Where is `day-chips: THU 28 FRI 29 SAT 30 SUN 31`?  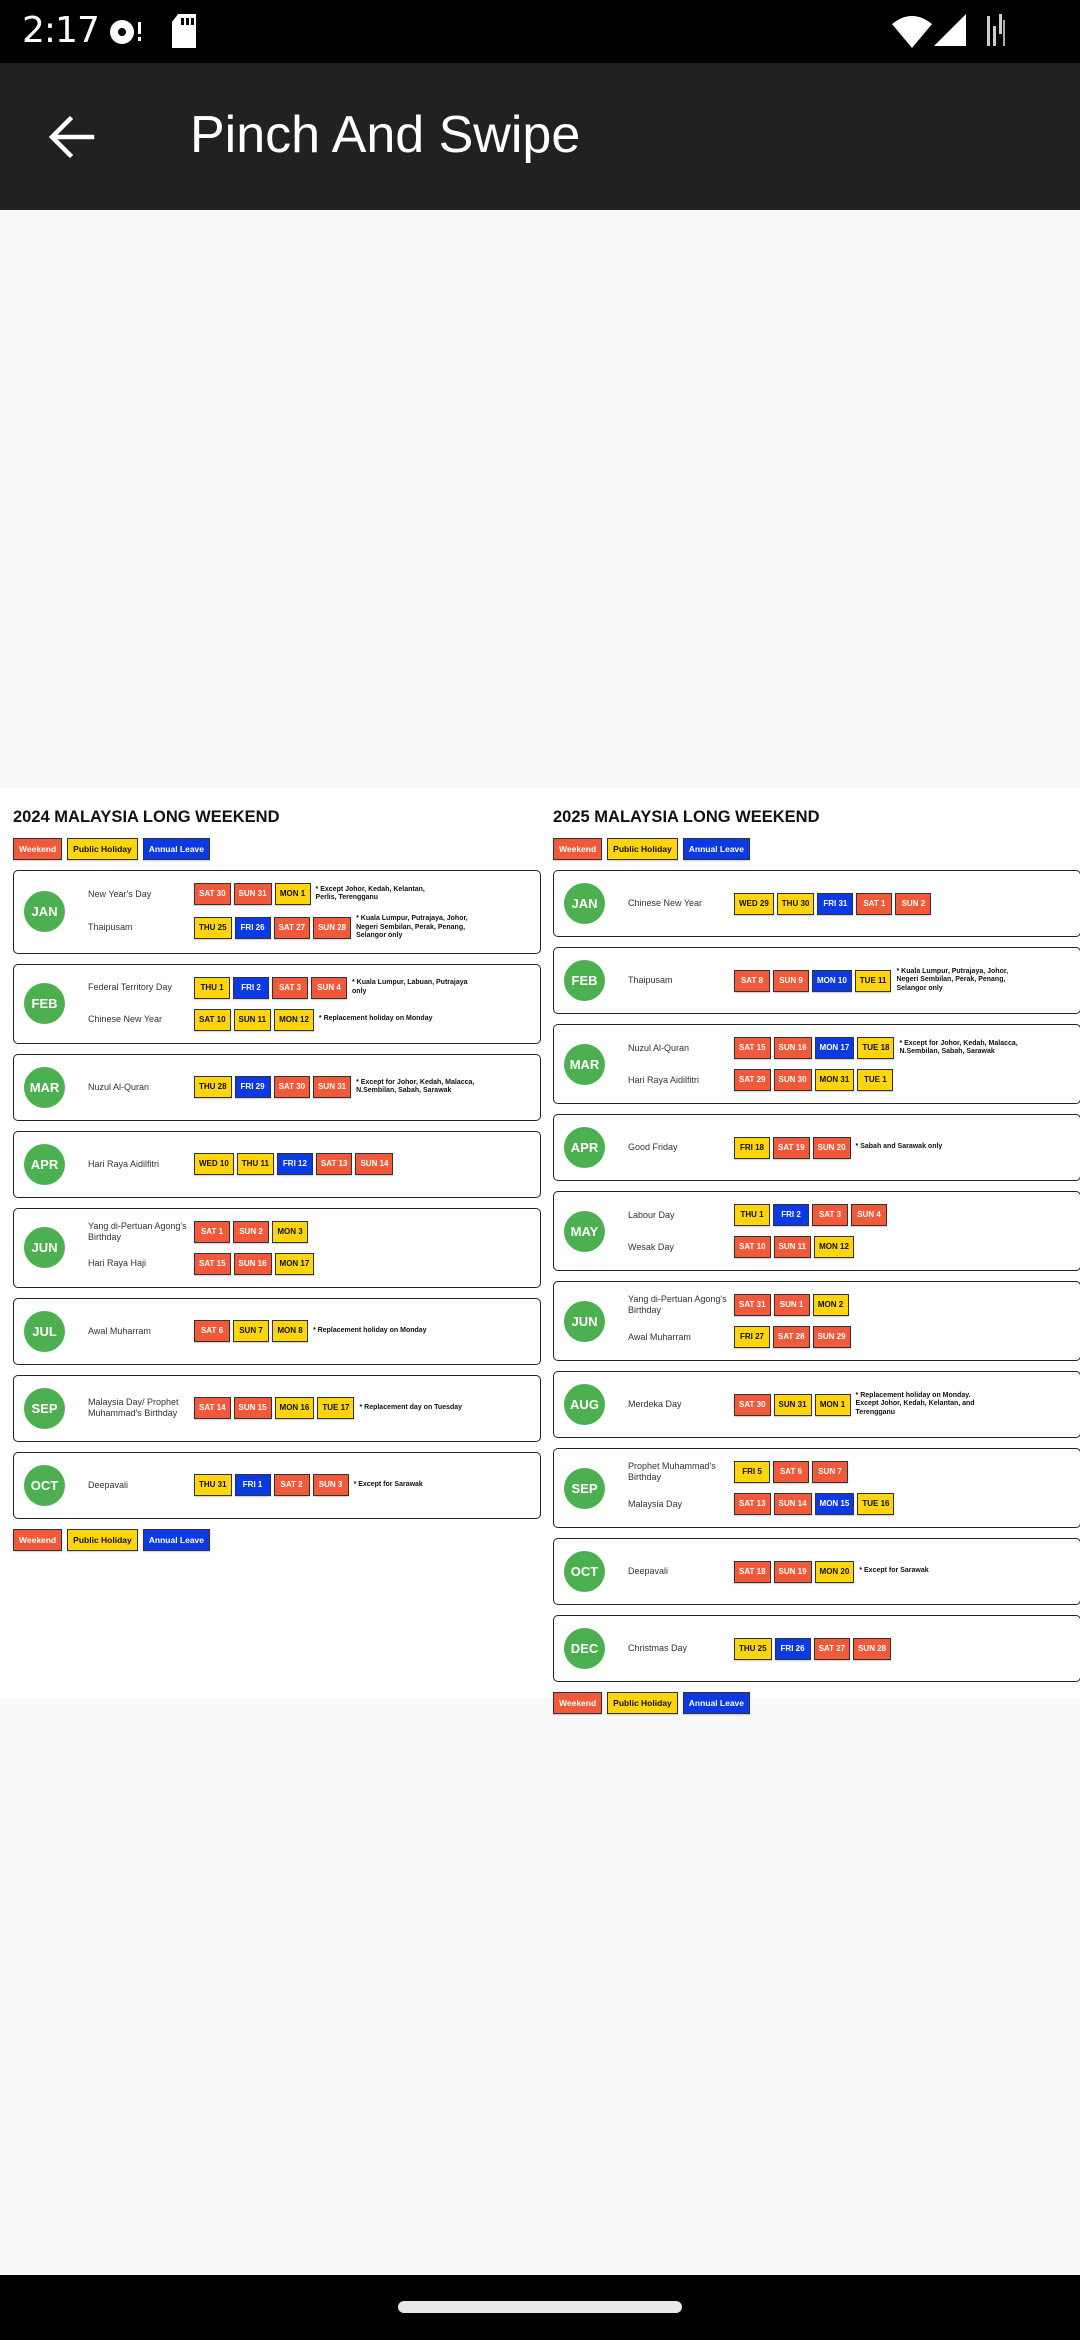
day-chips: THU 28 FRI 29 SAT 30 SUN 31 is located at coordinates (273, 1087).